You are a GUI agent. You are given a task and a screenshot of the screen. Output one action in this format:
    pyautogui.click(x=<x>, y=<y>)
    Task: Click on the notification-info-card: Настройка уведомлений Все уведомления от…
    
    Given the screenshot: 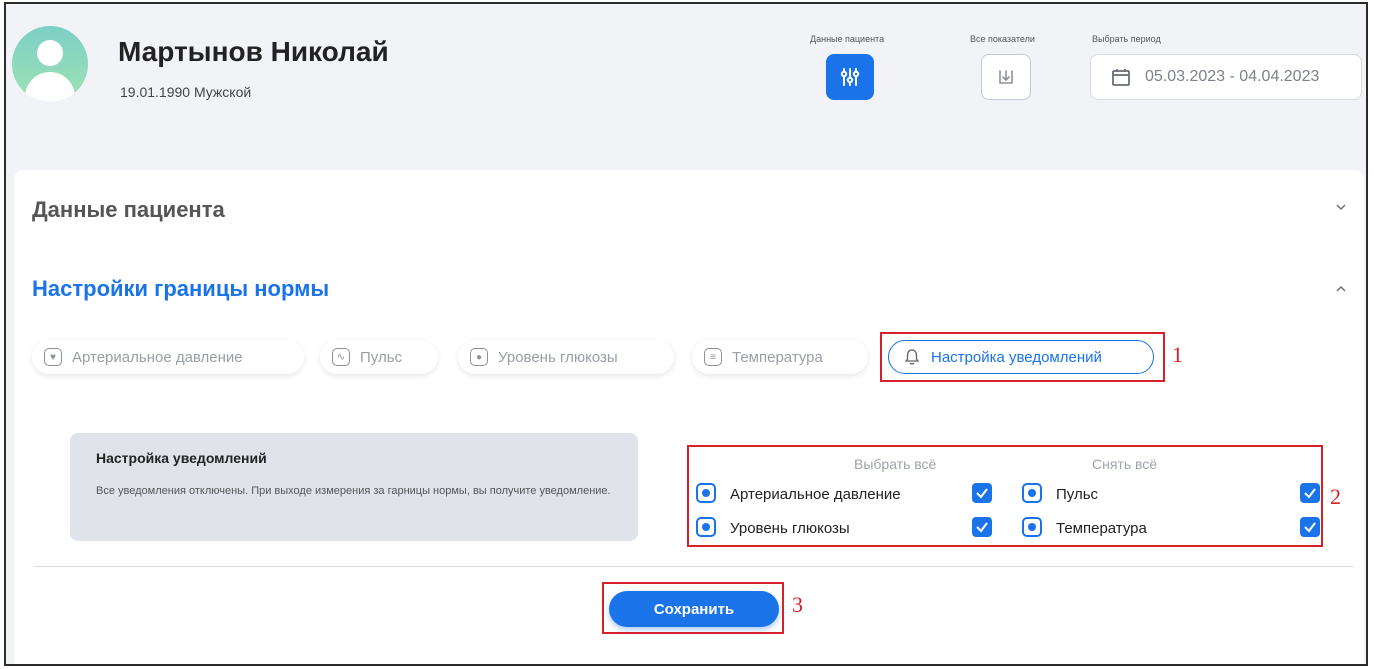 What is the action you would take?
    pyautogui.click(x=354, y=487)
    